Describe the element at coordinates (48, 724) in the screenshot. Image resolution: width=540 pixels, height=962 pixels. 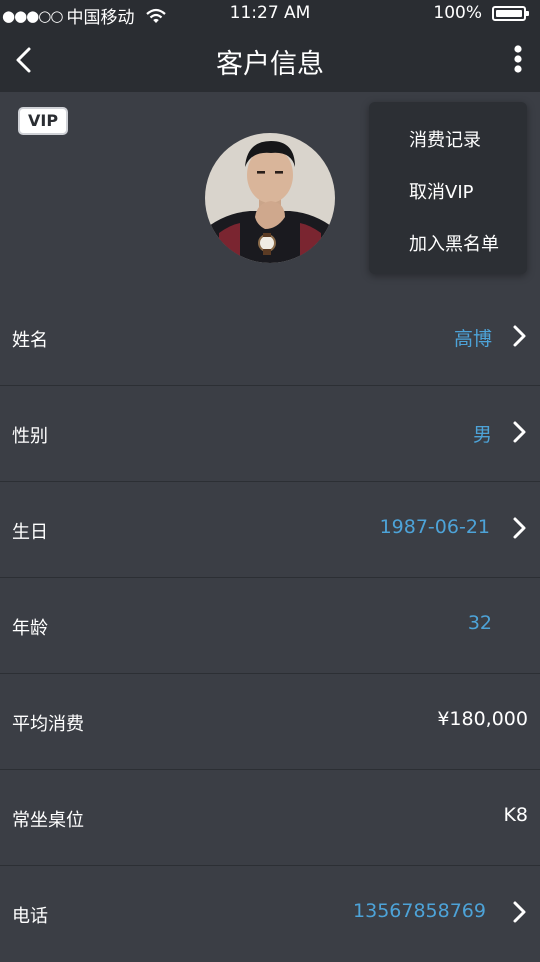
I see `row-label: 平均消费` at that location.